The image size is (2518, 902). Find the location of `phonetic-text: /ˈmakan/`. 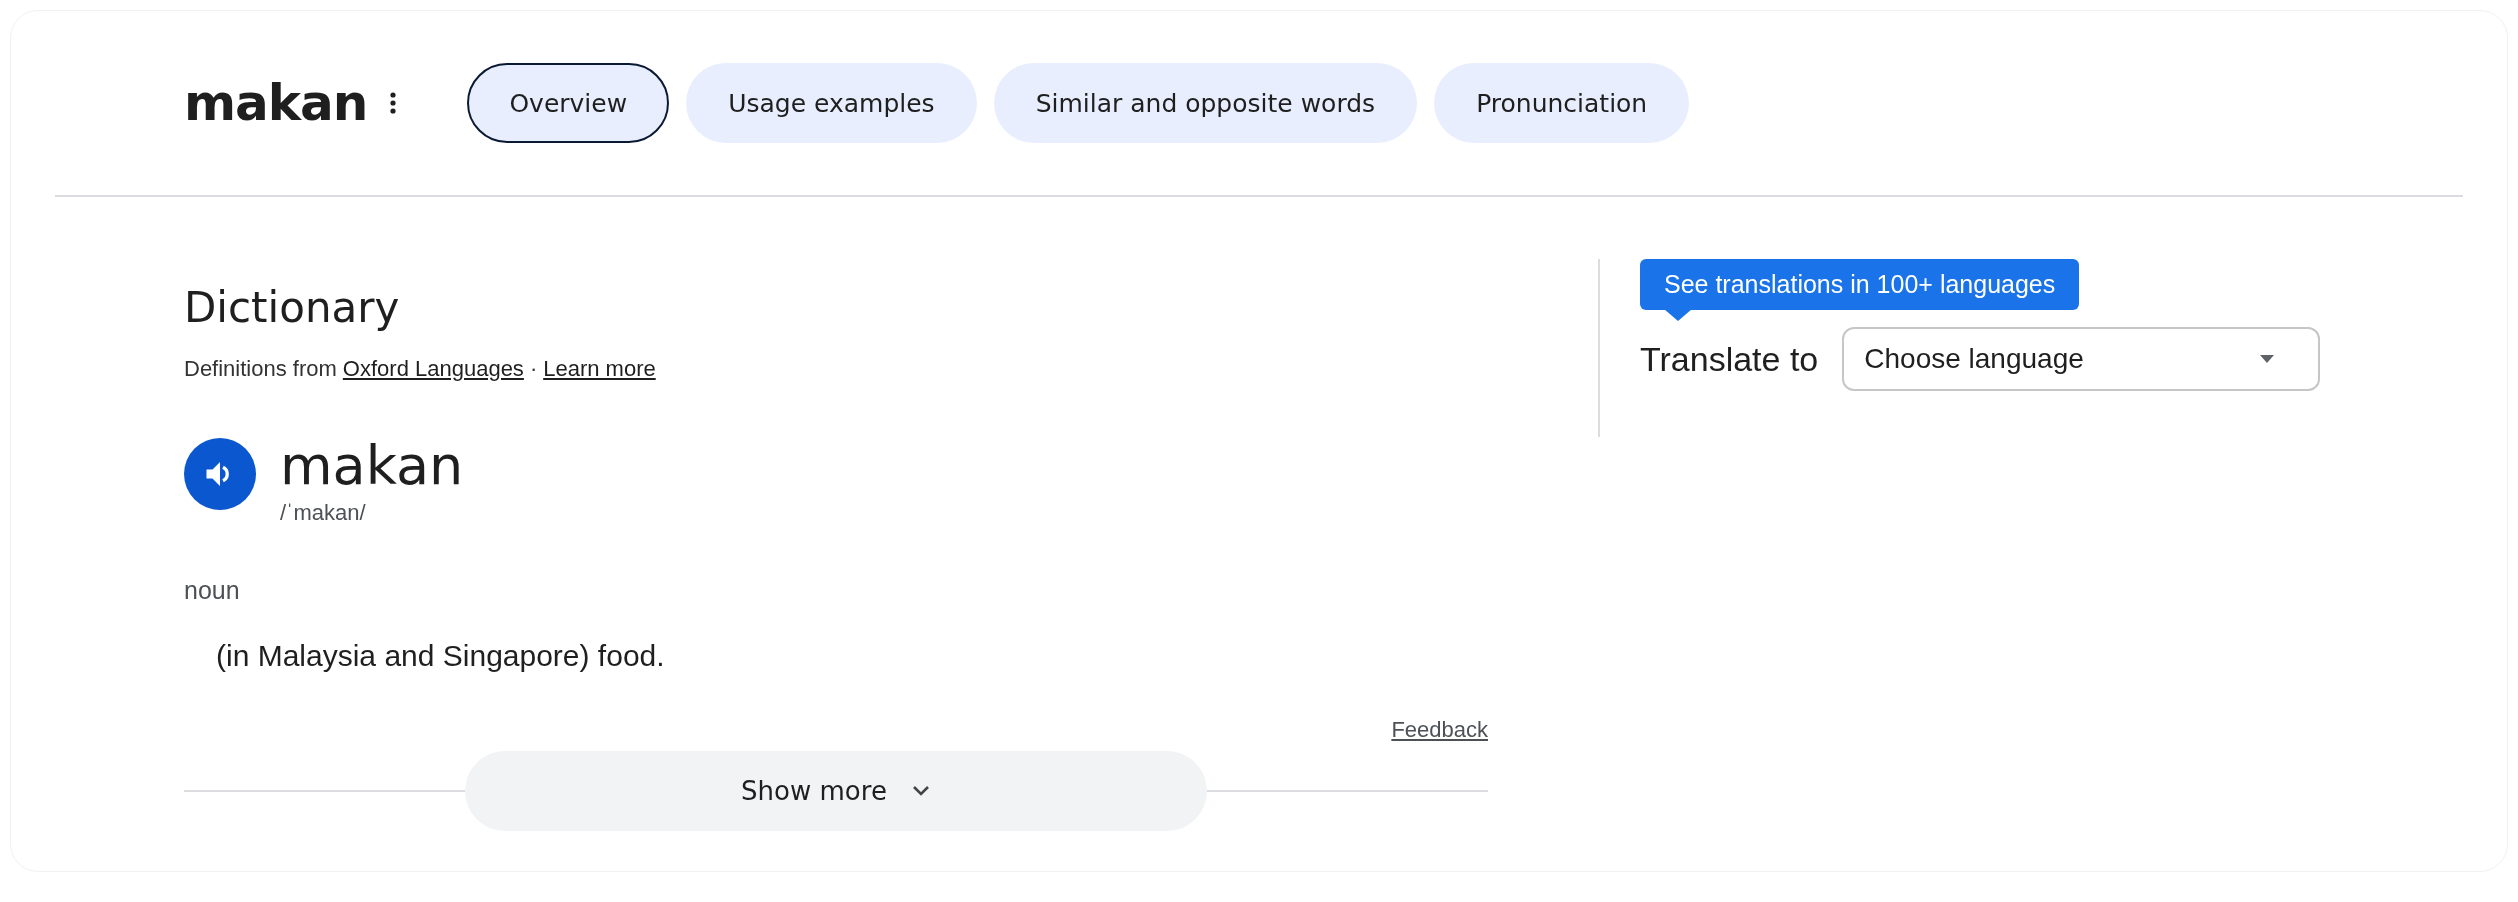

phonetic-text: /ˈmakan/ is located at coordinates (323, 513).